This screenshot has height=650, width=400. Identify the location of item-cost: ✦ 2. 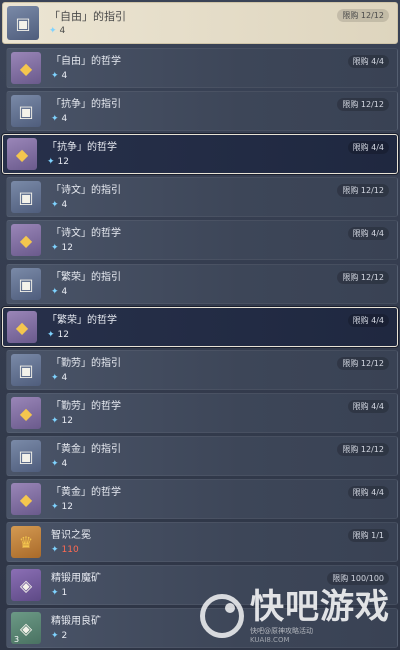
(76, 636).